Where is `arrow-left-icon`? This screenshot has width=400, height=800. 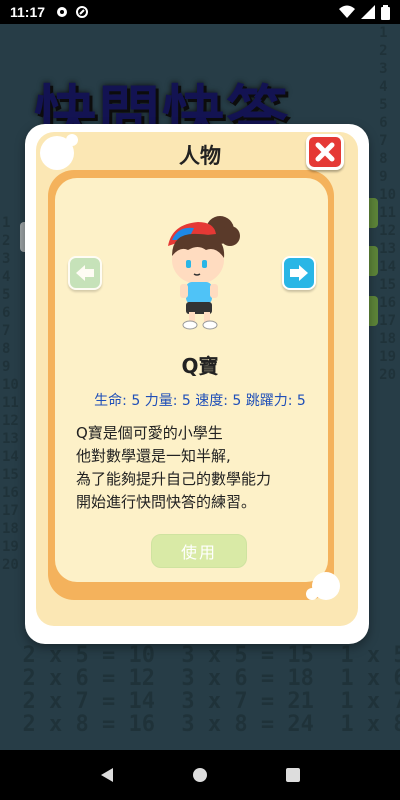 arrow-left-icon is located at coordinates (85, 273).